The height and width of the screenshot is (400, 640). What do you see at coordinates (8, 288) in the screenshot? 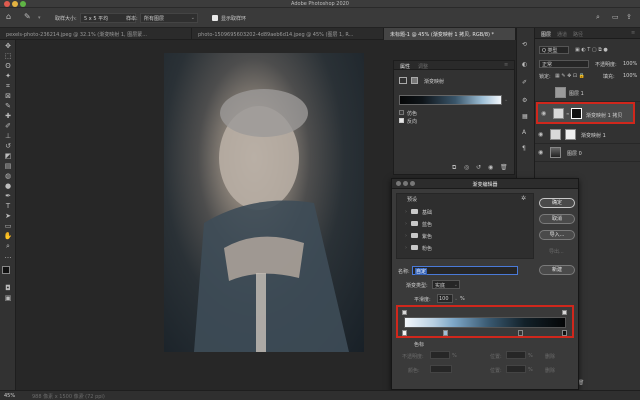
I see `quick-mask-icon: ◘` at bounding box center [8, 288].